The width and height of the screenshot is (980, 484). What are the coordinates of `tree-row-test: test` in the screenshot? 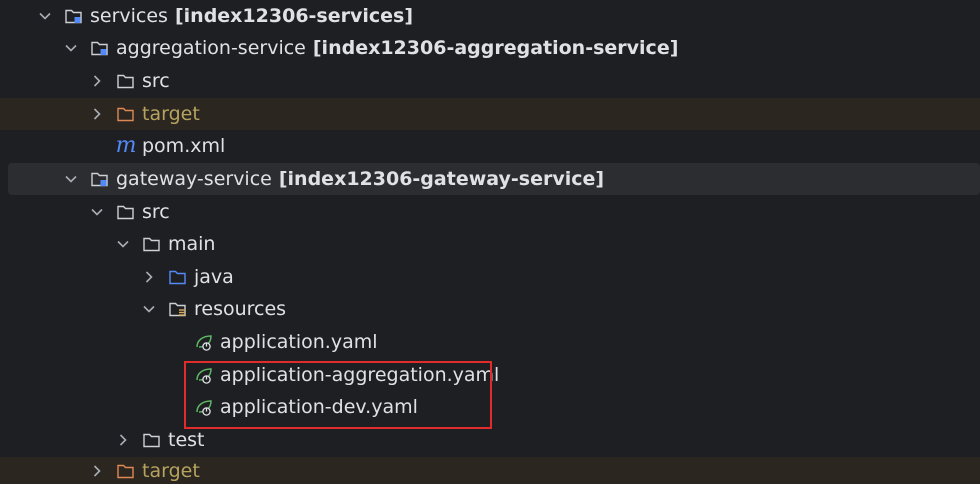 It's located at (490, 440).